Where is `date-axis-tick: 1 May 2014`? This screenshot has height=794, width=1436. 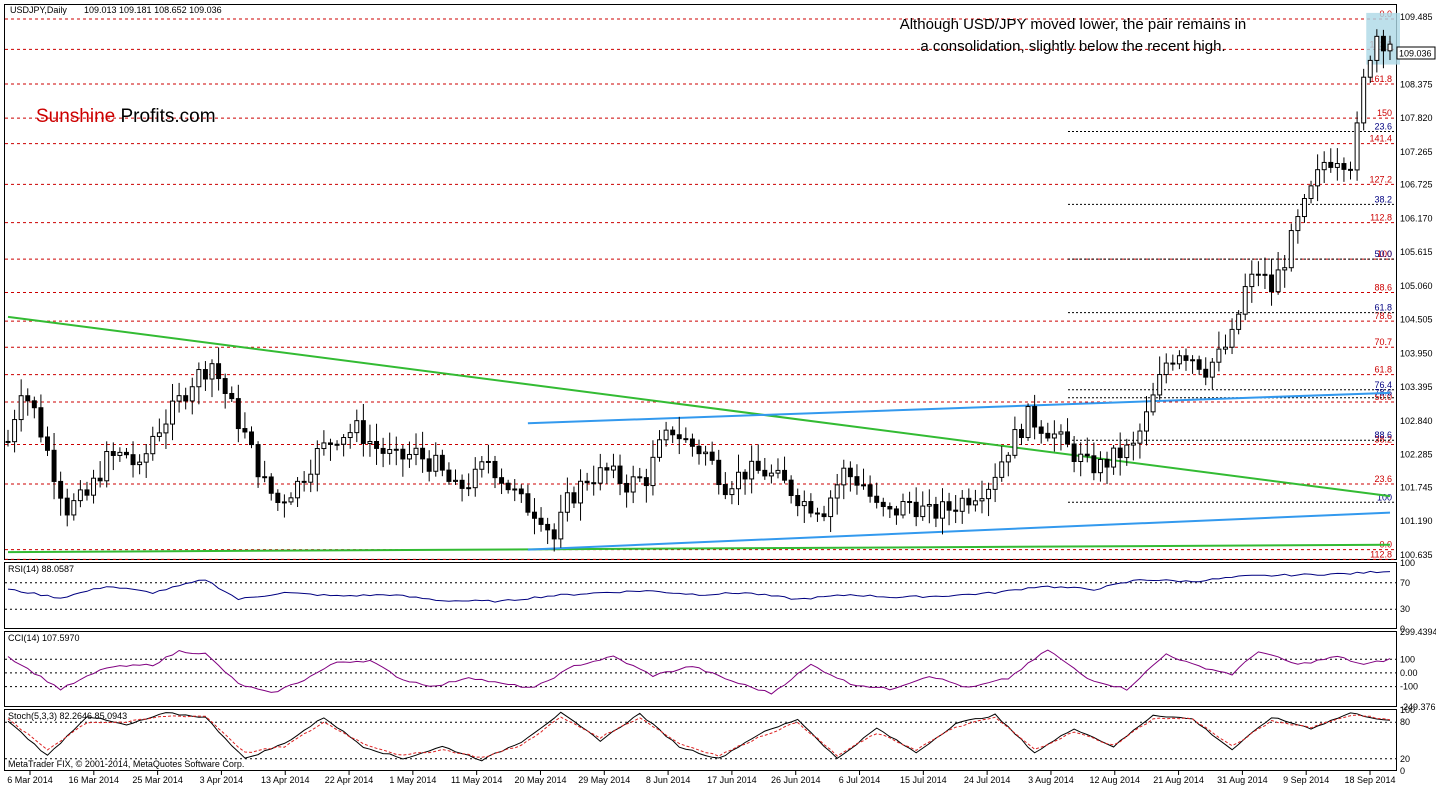 date-axis-tick: 1 May 2014 is located at coordinates (412, 780).